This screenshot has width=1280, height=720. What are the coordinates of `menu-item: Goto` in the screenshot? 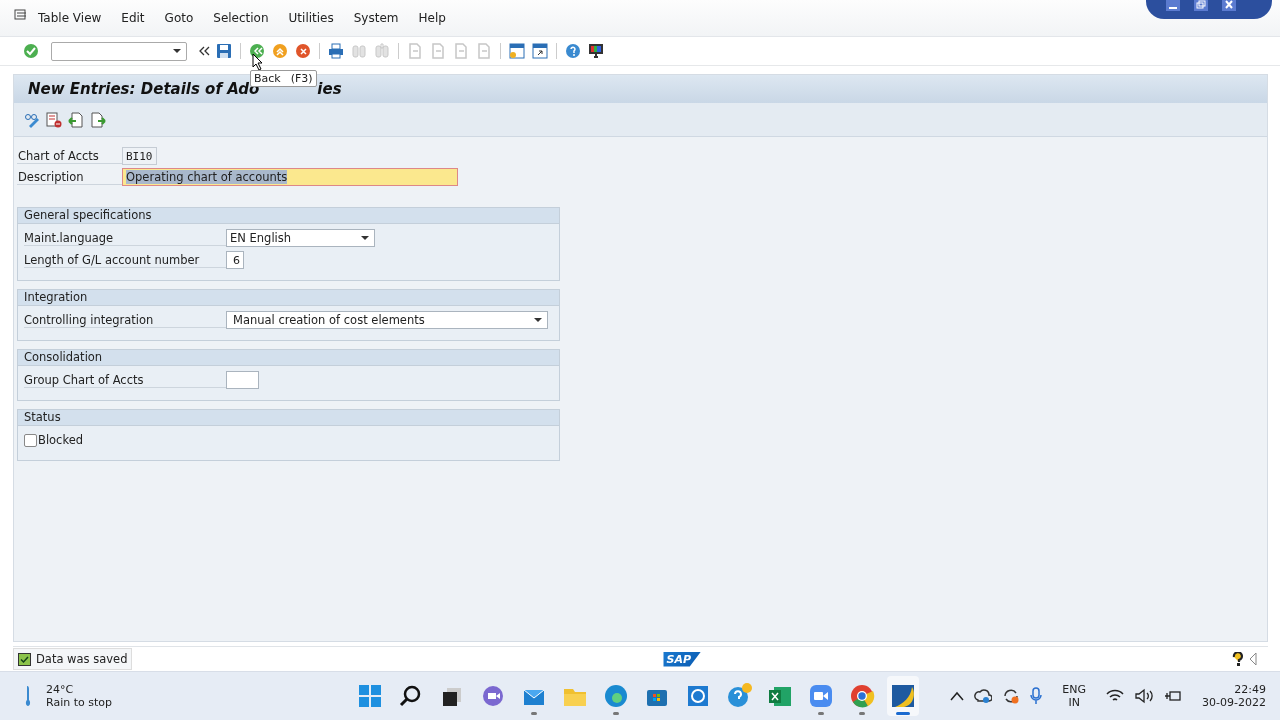 It's located at (179, 18).